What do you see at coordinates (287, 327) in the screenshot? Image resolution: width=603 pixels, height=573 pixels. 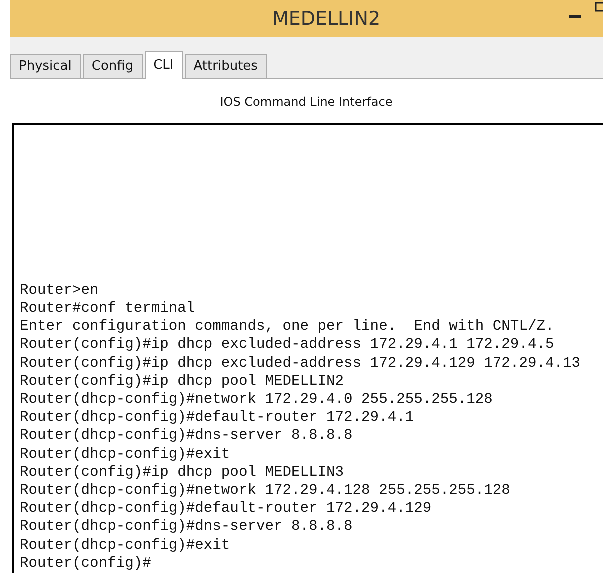 I see `terminal-line: Enter configuration commands, one per line. End with CNTL/Z.` at bounding box center [287, 327].